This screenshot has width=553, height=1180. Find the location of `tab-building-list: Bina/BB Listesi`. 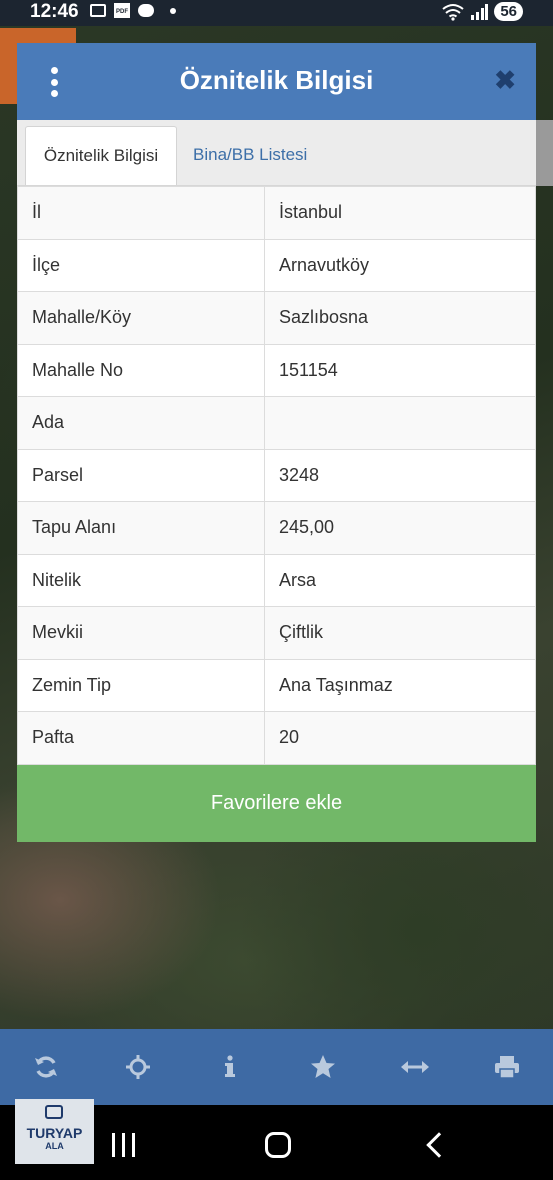

tab-building-list: Bina/BB Listesi is located at coordinates (250, 155).